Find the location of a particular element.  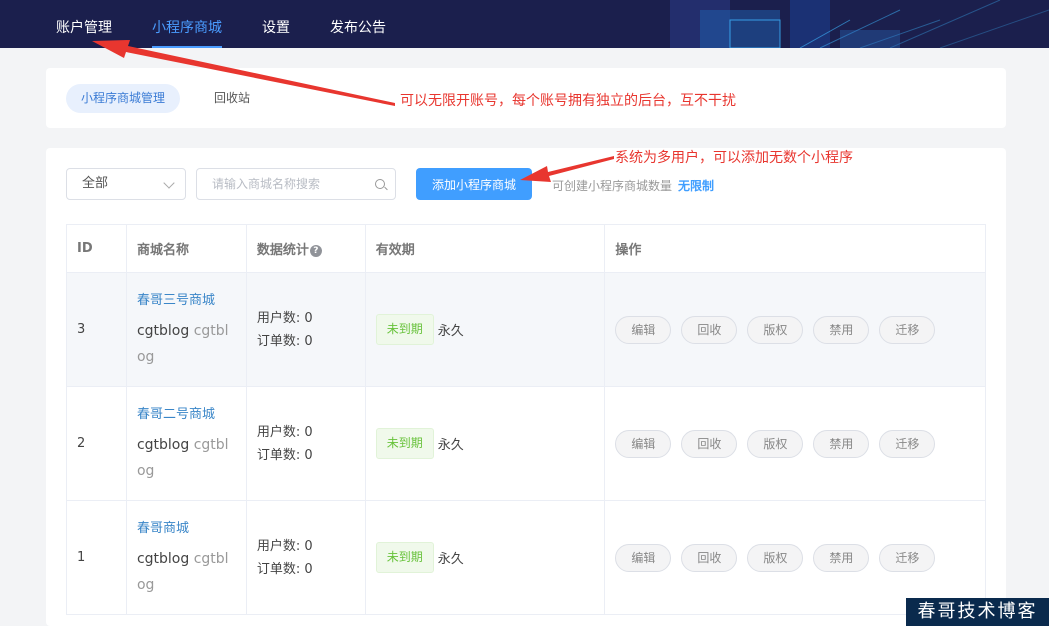

search-icon is located at coordinates (380, 184).